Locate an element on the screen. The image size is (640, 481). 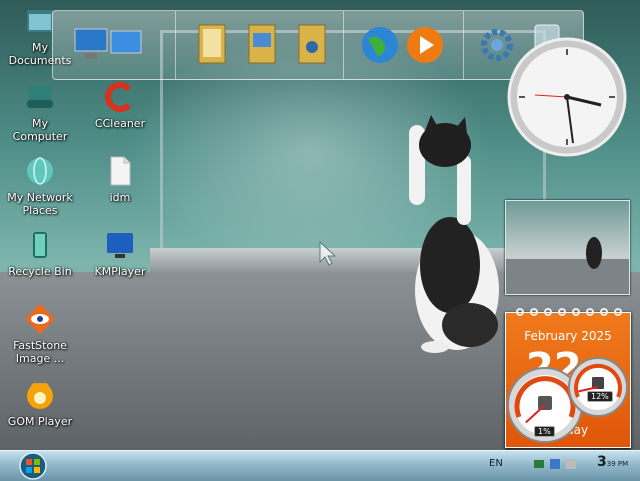
media-player-icon is located at coordinates (425, 45).